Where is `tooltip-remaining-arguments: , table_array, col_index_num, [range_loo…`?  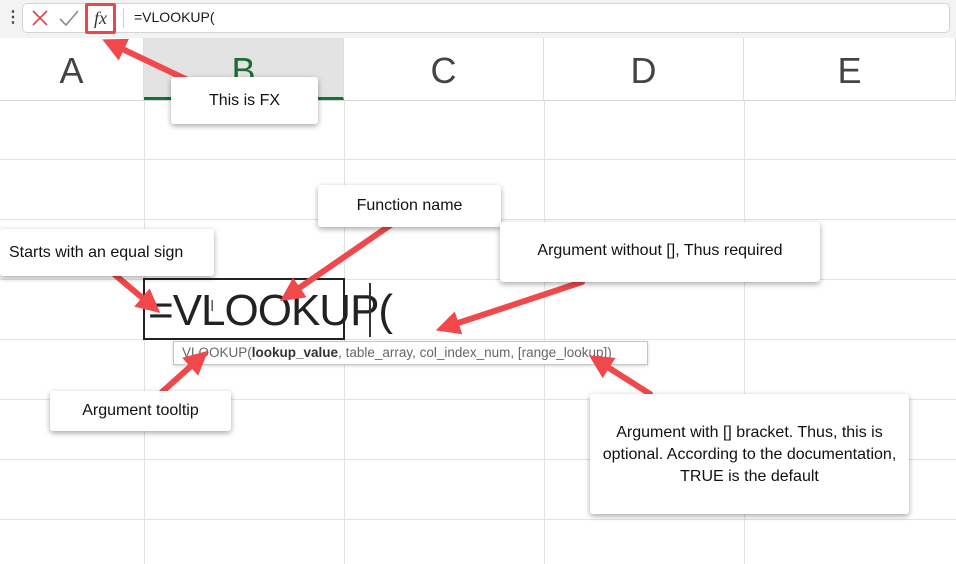 tooltip-remaining-arguments: , table_array, col_index_num, [range_loo… is located at coordinates (475, 352).